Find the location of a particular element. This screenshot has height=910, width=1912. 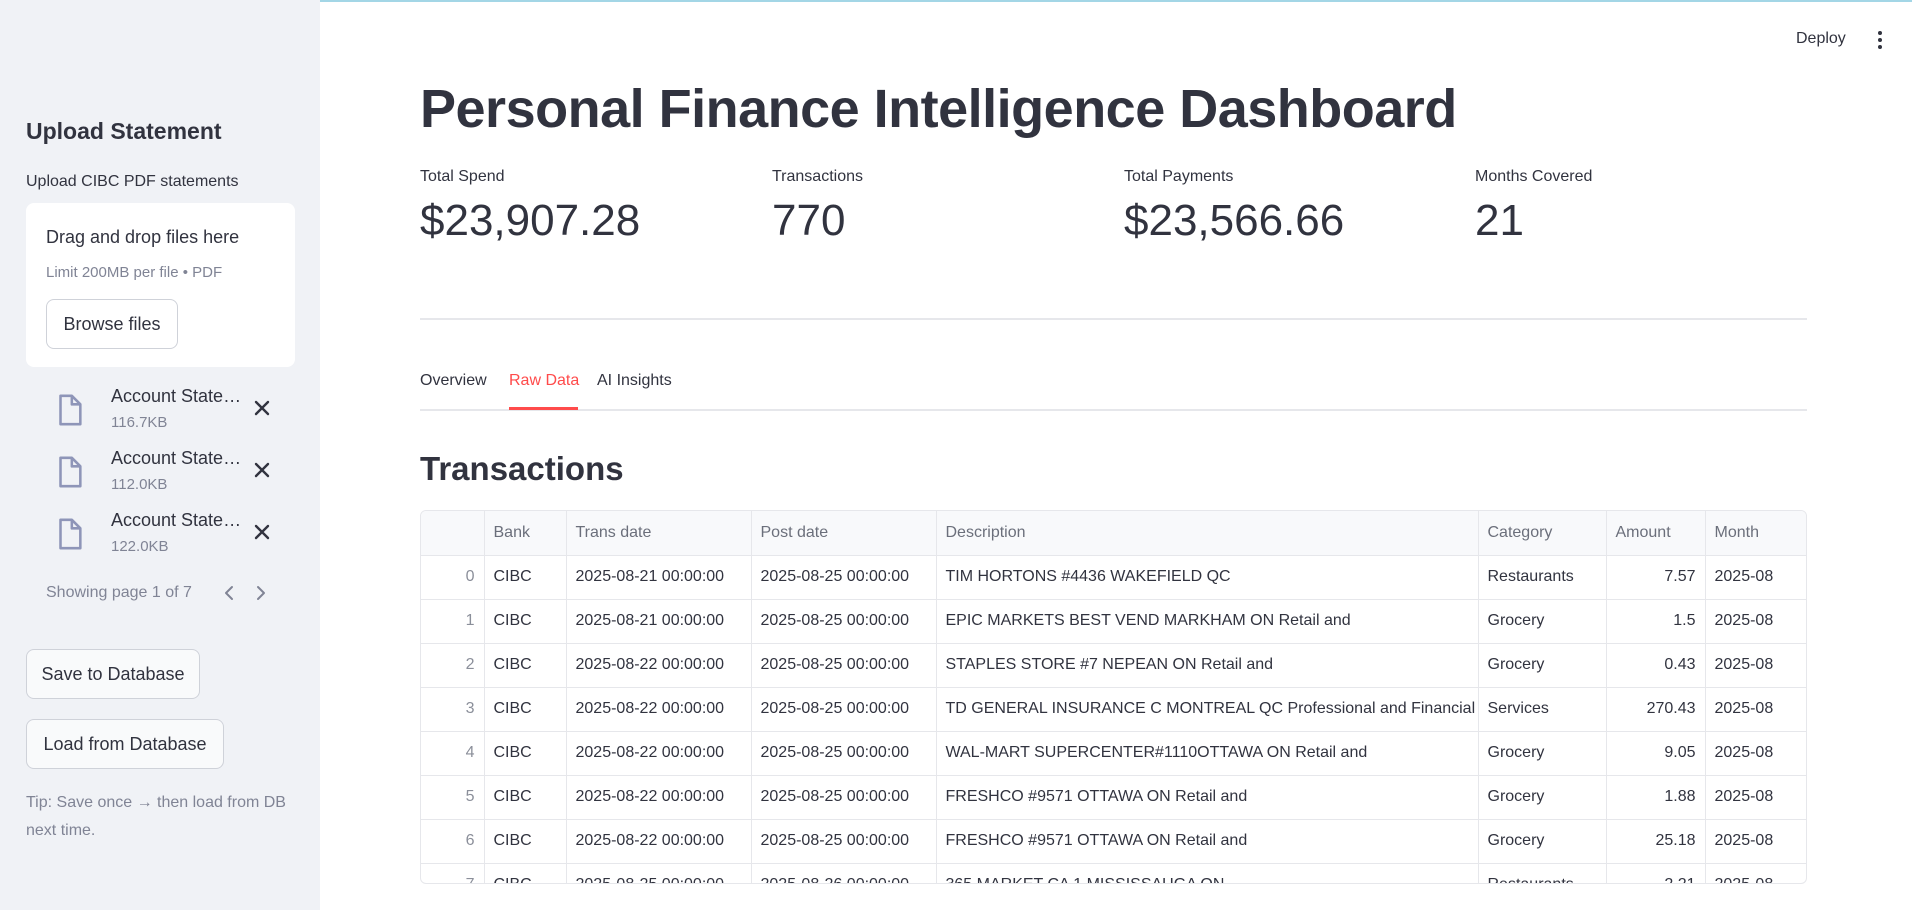

dropzone-limit: Limit 200MB per file • PDF is located at coordinates (134, 272).